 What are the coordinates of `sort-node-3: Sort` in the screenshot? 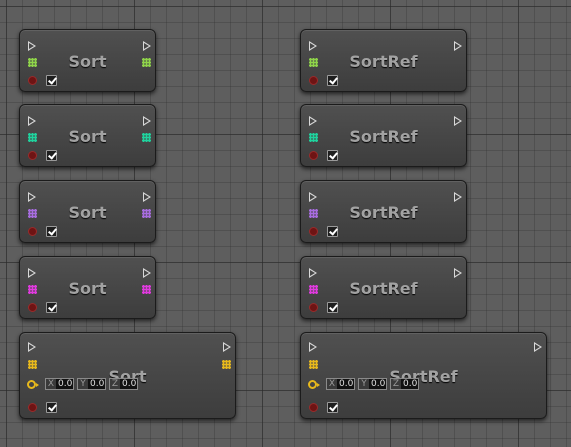 It's located at (87, 211).